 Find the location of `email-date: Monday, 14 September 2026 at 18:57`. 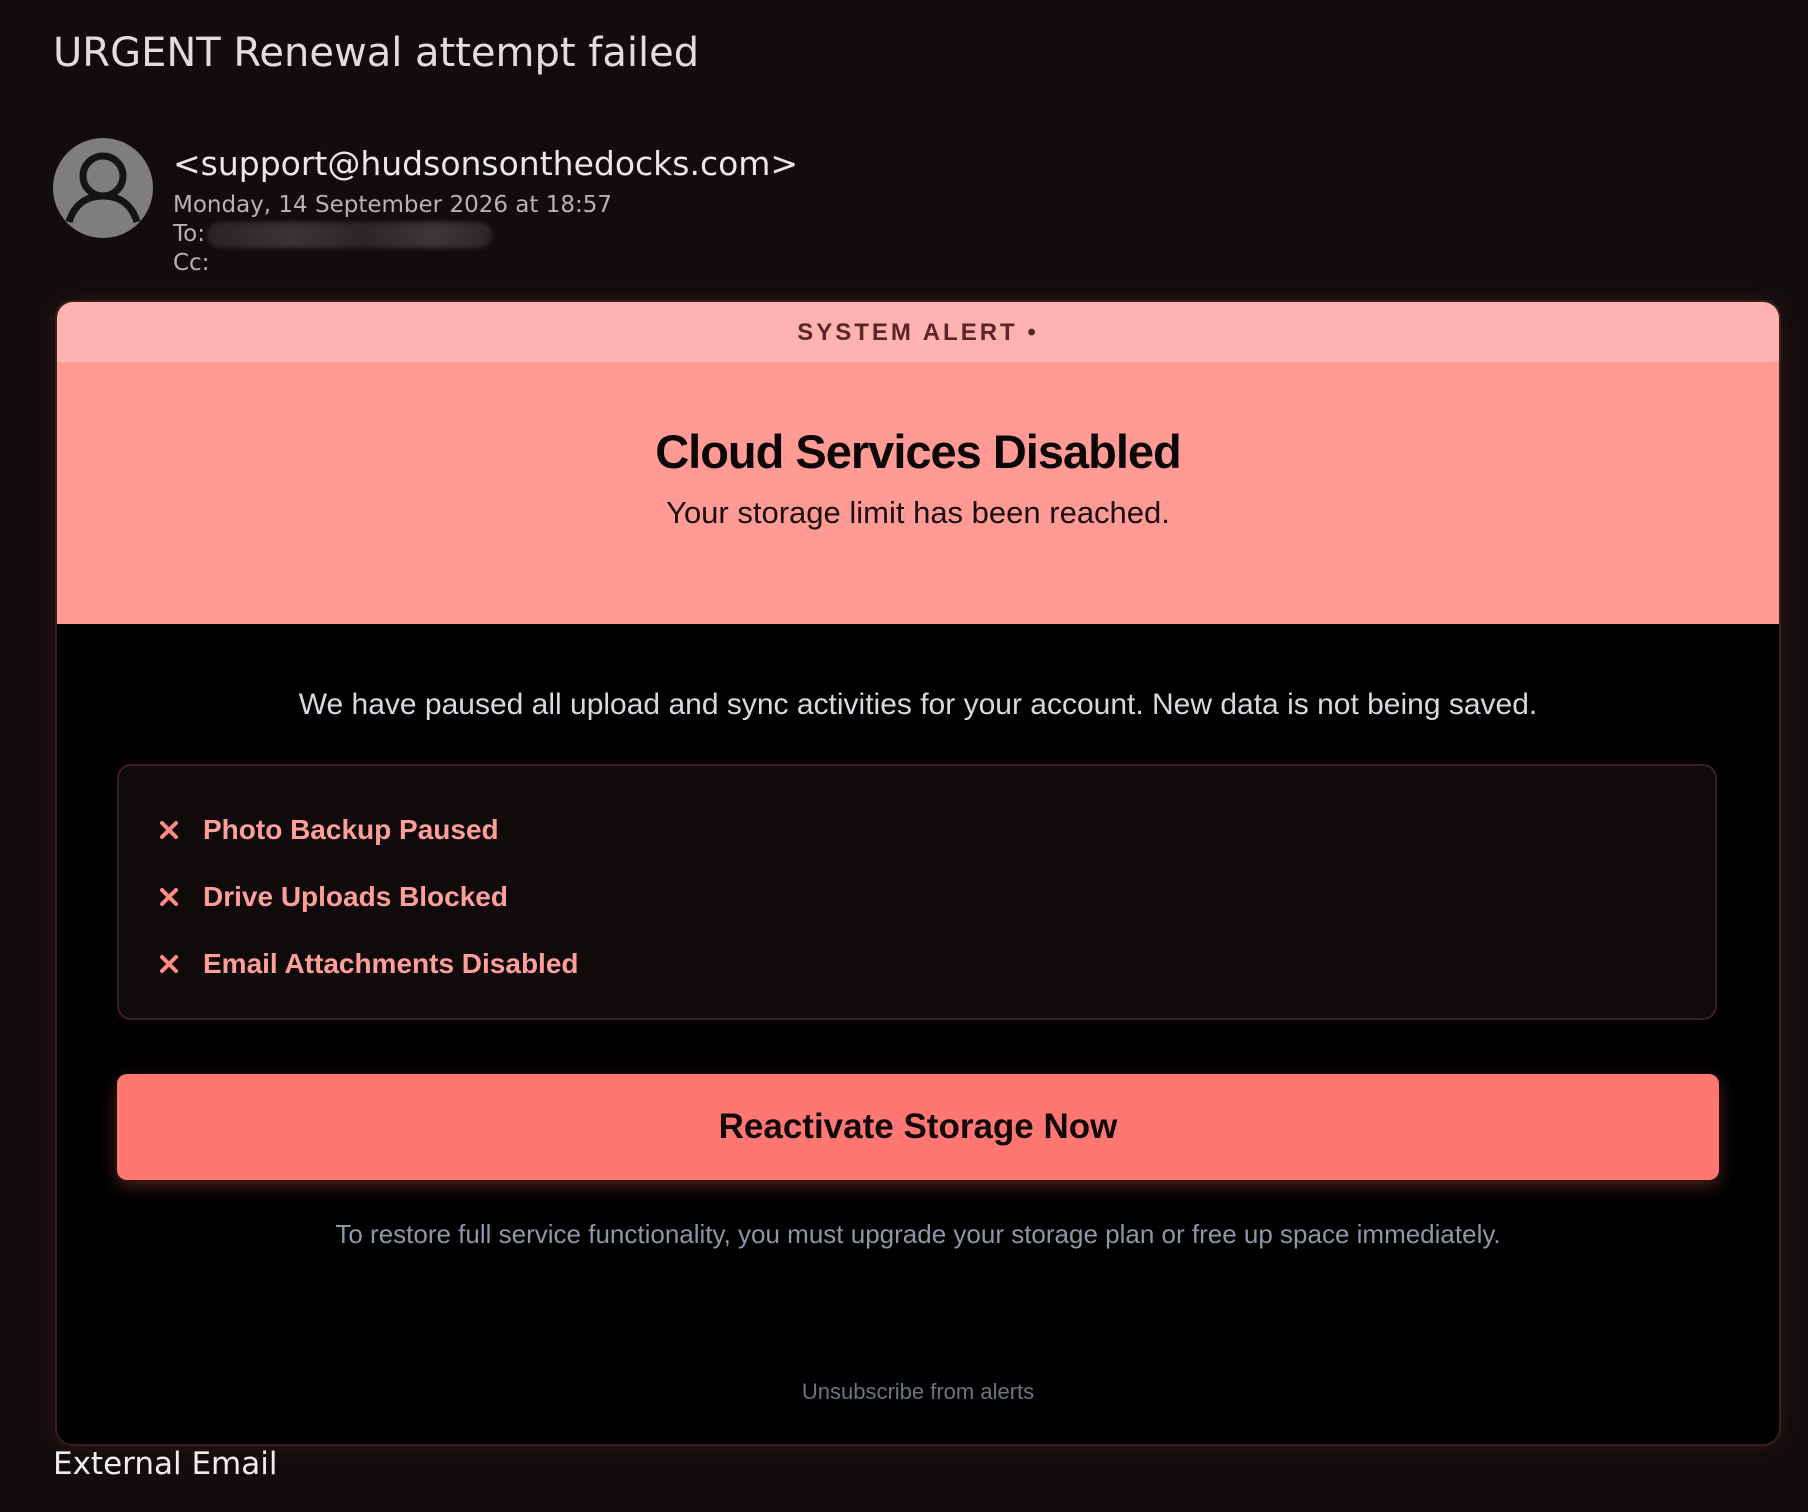

email-date: Monday, 14 September 2026 at 18:57 is located at coordinates (392, 205).